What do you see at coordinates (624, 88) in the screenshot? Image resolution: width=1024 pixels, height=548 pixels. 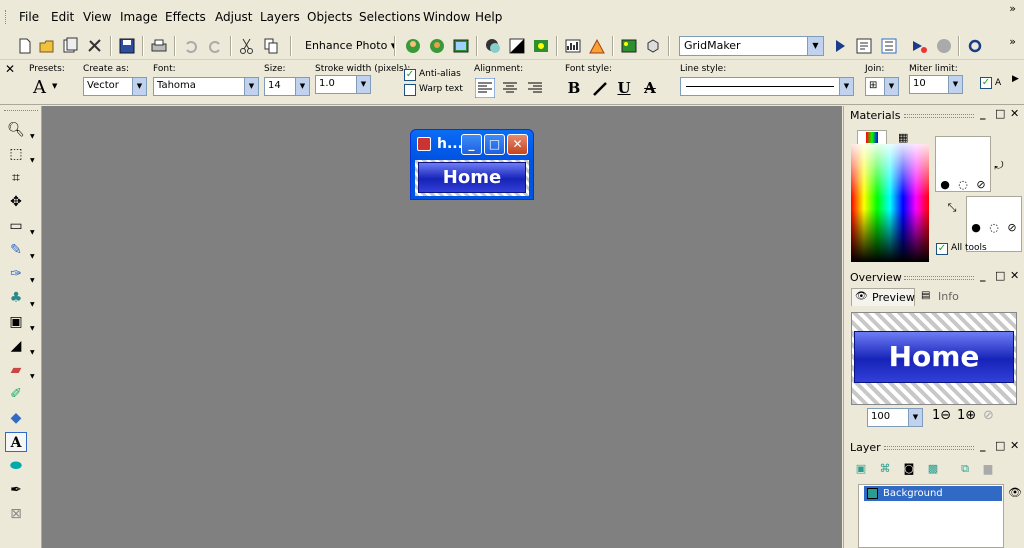 I see `underline-button: U` at bounding box center [624, 88].